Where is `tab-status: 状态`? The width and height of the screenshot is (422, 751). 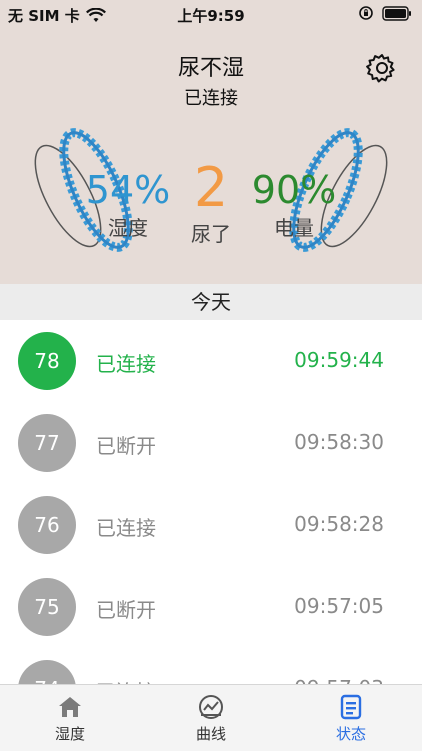
tab-status: 状态 is located at coordinates (351, 718).